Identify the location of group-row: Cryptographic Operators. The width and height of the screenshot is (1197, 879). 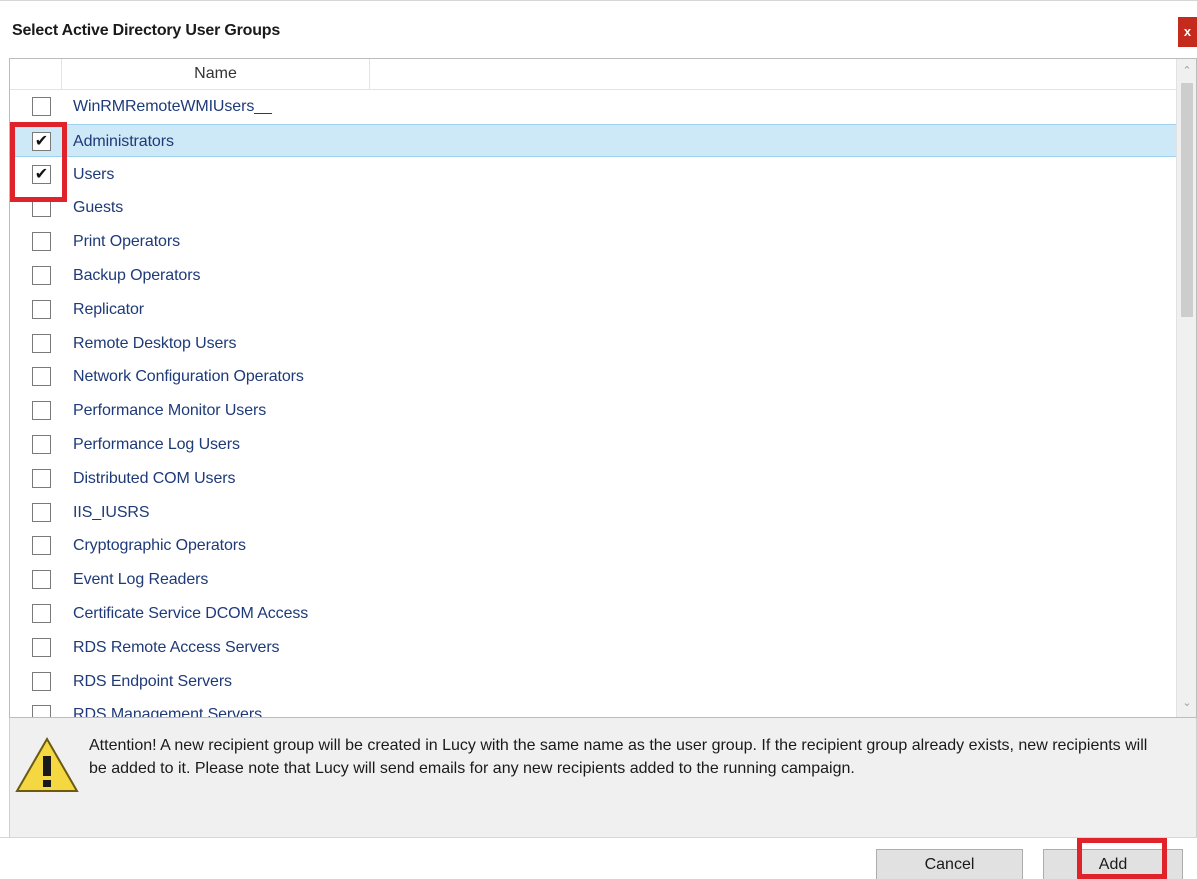
(593, 545).